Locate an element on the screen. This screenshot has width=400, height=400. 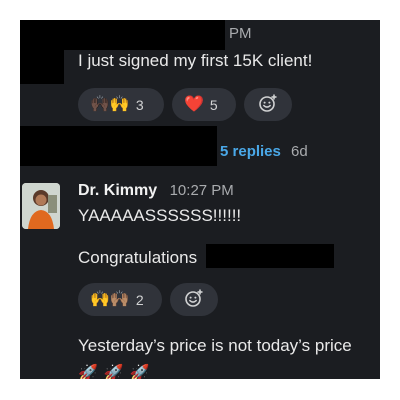
reaction-bar: 🙌🙌🏽 2 is located at coordinates (148, 299).